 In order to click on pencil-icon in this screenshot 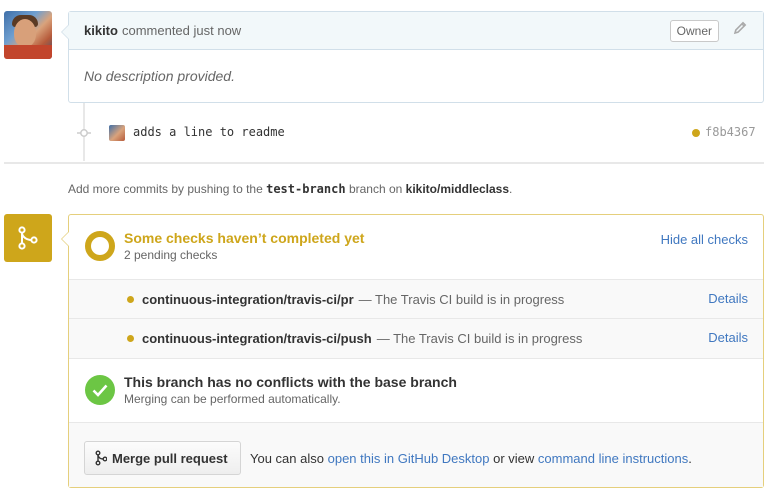, I will do `click(741, 30)`.